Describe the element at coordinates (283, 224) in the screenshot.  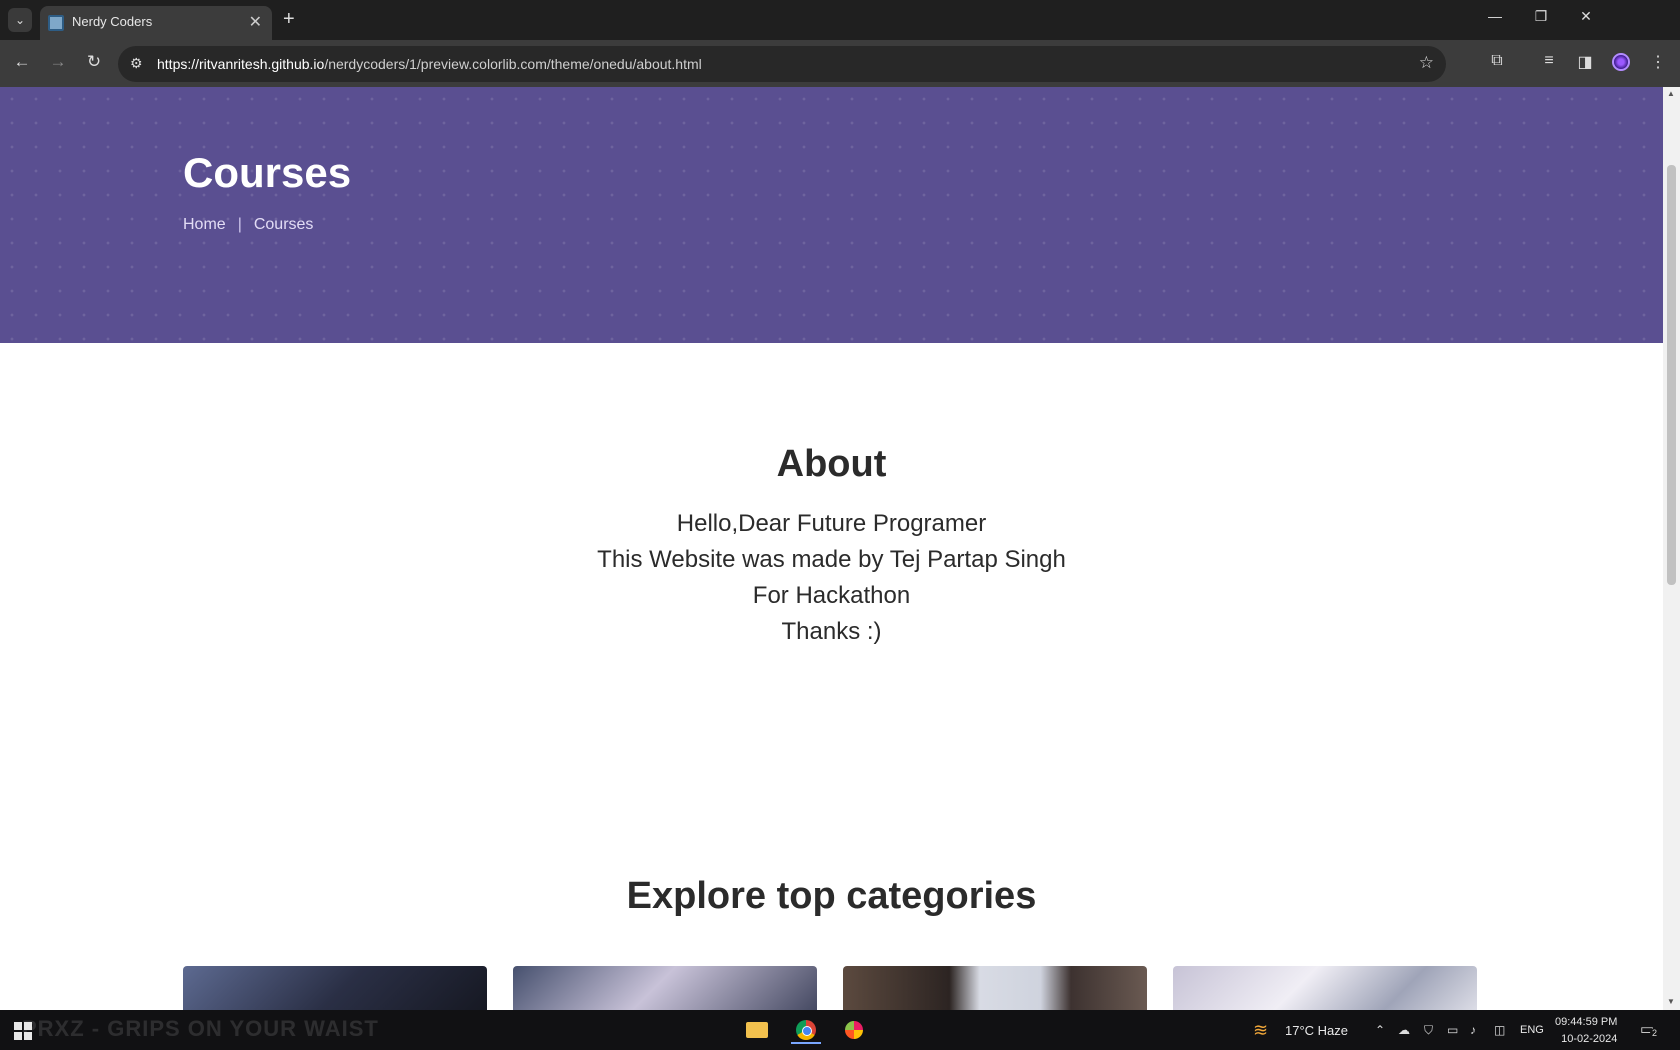
I see `breadcrumb-current: Courses` at that location.